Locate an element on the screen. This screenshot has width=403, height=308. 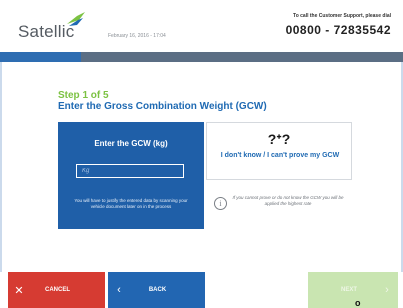
back-label: BACK is located at coordinates (157, 290).